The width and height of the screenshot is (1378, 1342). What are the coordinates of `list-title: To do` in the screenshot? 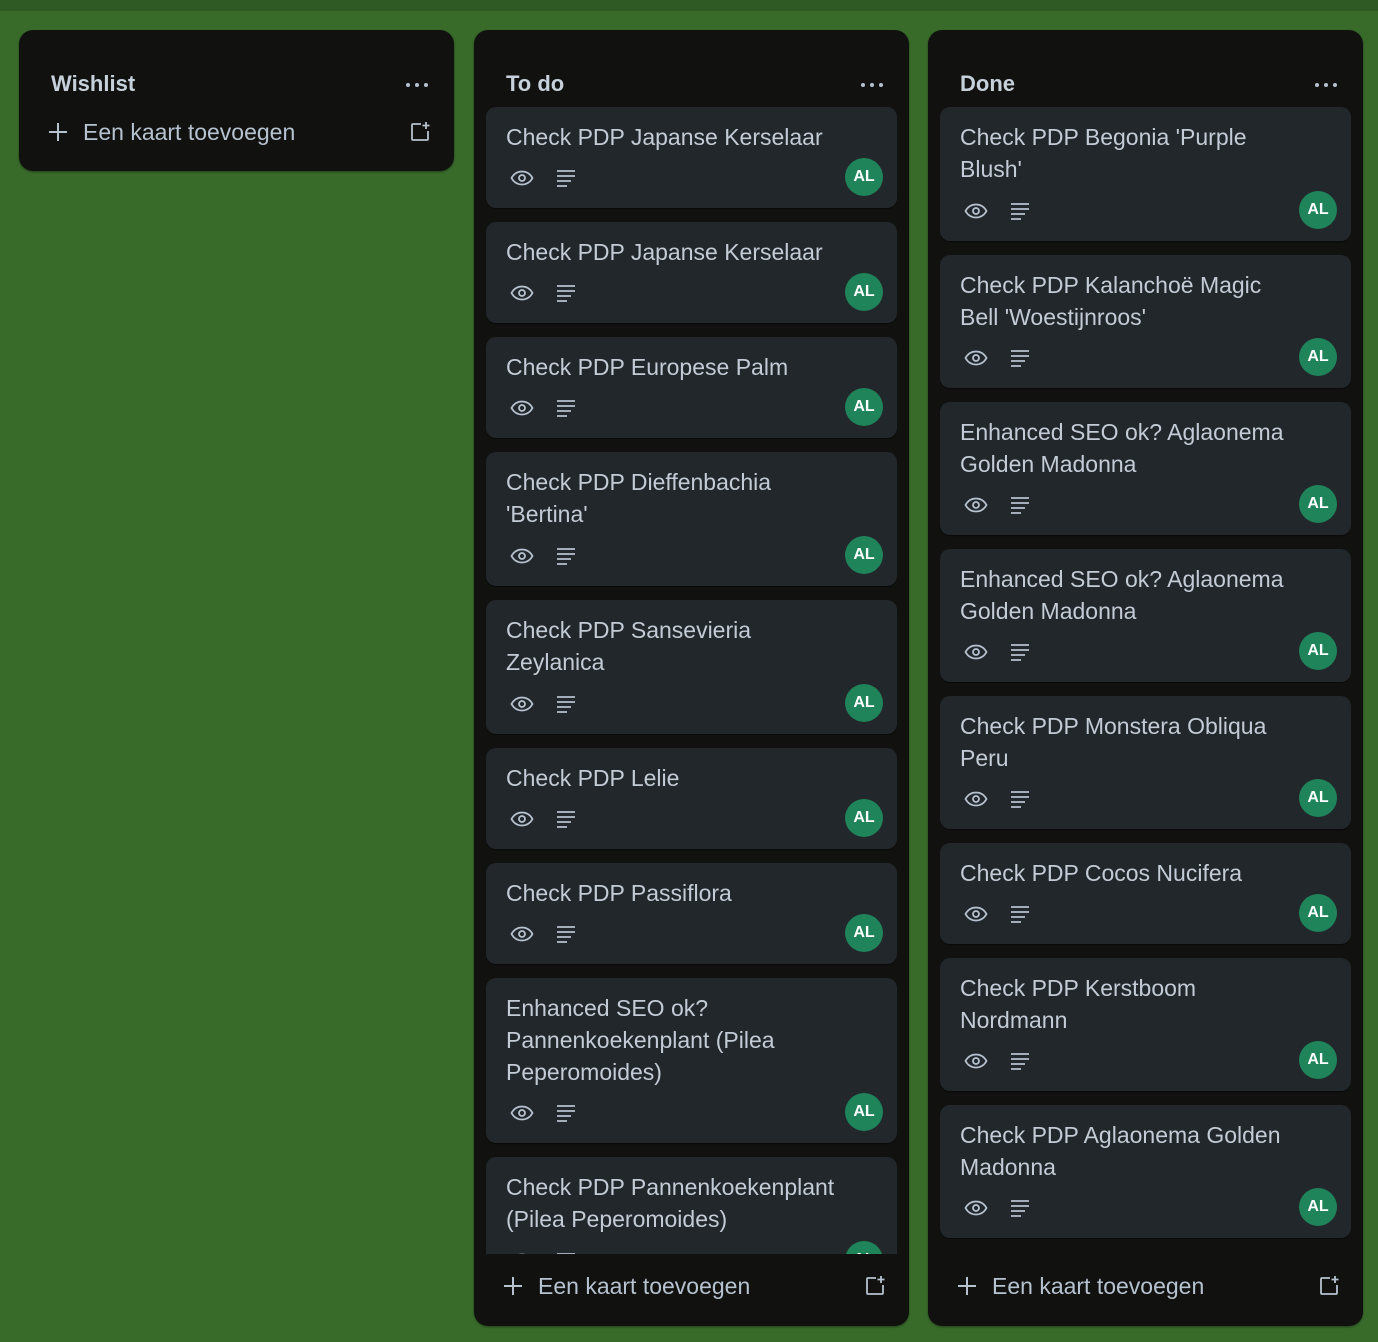 It's located at (535, 84).